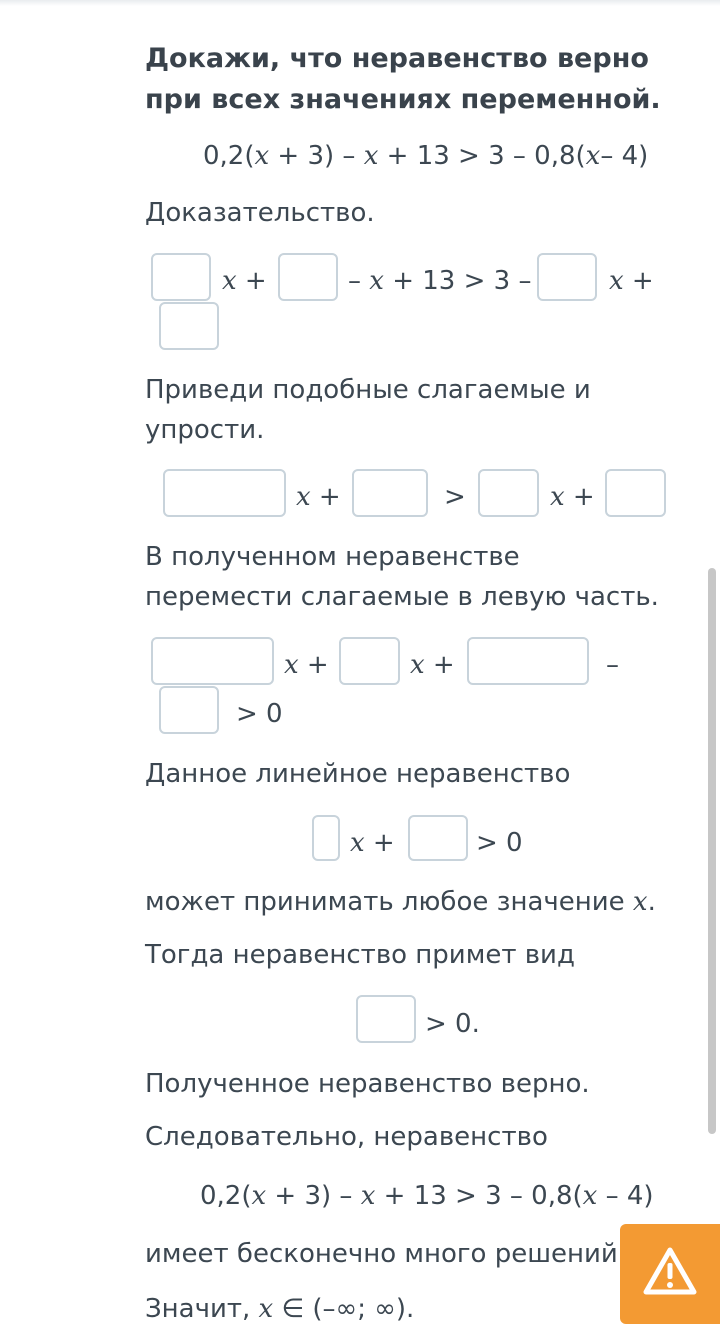 The width and height of the screenshot is (720, 1336). What do you see at coordinates (368, 390) in the screenshot?
I see `reduce-instruction-line: Приведи подобные слагаемые и` at bounding box center [368, 390].